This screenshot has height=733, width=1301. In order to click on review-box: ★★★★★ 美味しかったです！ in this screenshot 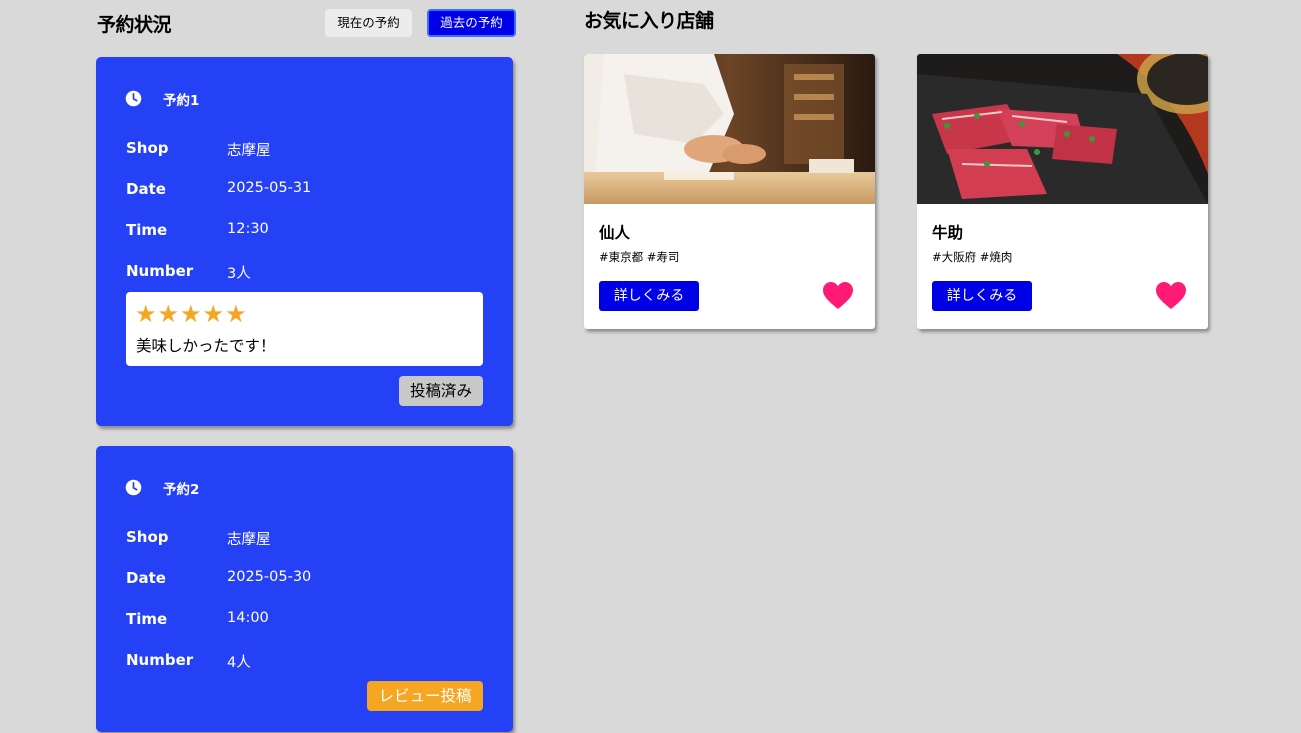, I will do `click(304, 329)`.